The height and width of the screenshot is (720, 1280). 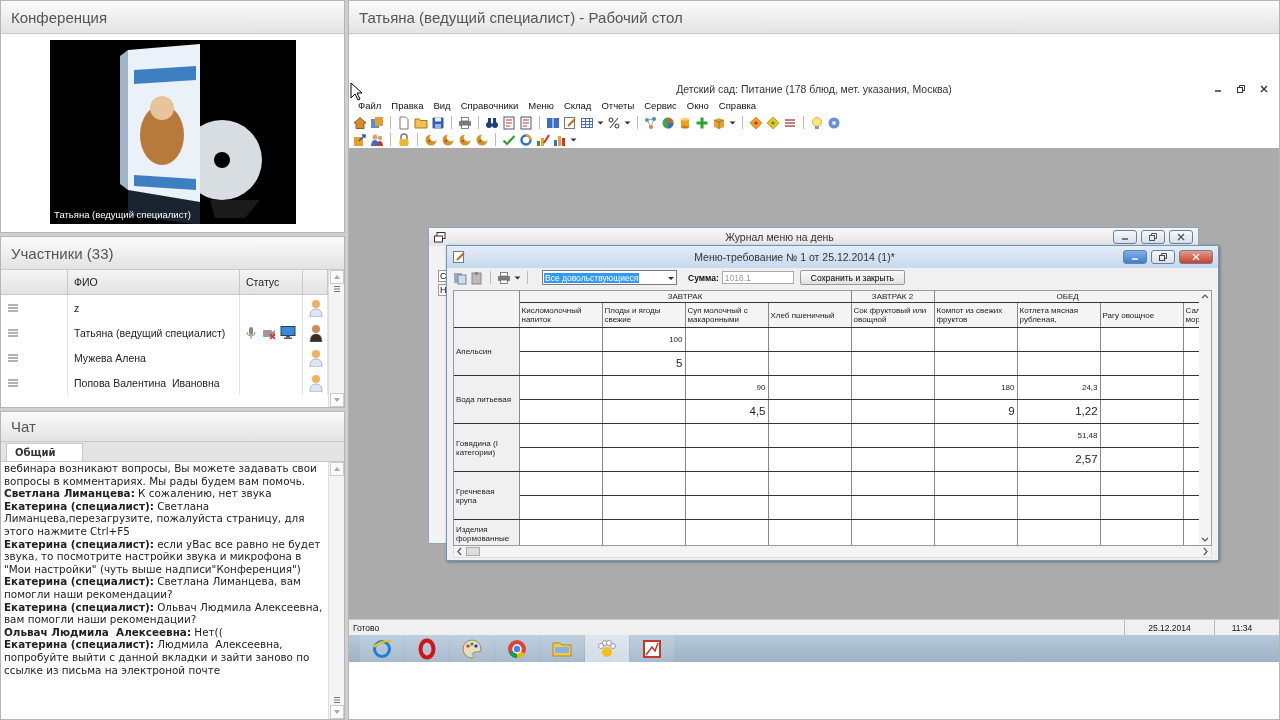 I want to click on table-cell: 9, so click(x=1011, y=410).